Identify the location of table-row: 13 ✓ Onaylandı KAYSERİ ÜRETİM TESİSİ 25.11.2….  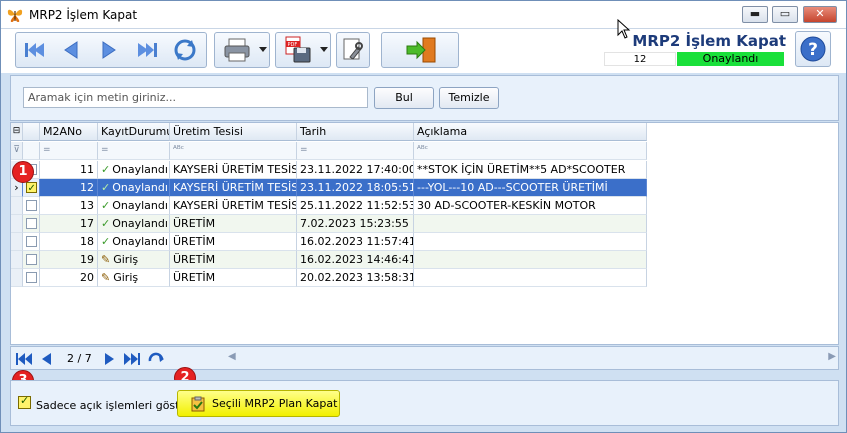
(329, 206).